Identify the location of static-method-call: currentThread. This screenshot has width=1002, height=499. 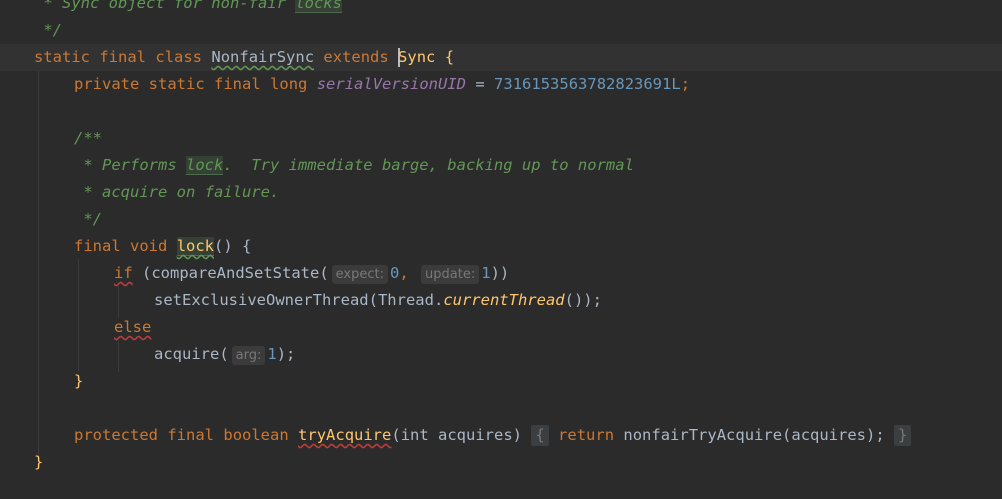
(503, 300).